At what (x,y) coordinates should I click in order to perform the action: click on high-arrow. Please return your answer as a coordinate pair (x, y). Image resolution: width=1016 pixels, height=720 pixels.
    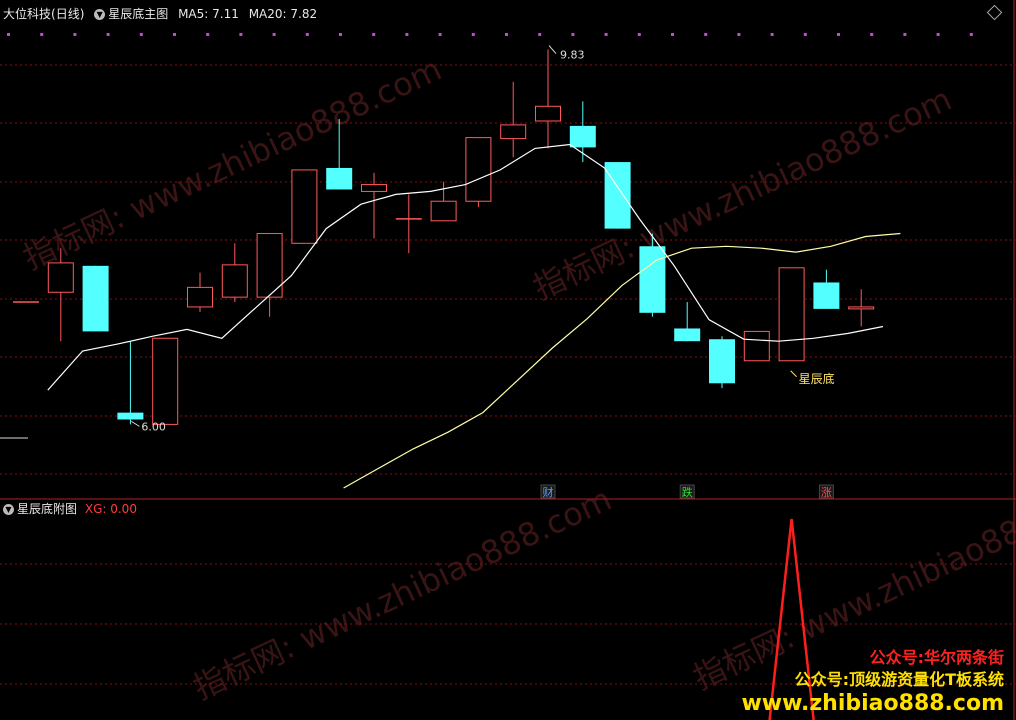
    Looking at the image, I should click on (552, 49).